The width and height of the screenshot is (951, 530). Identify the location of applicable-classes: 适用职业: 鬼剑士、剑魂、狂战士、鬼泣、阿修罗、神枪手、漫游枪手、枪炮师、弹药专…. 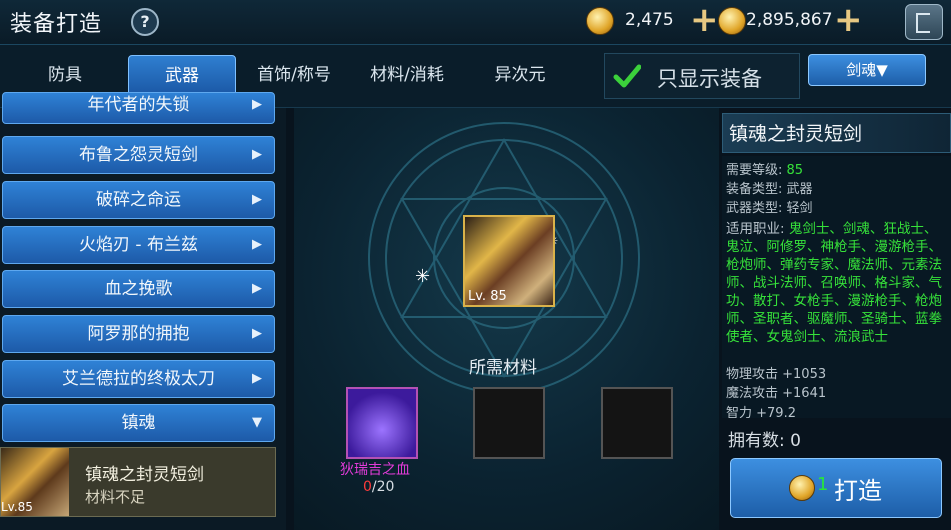
(834, 283).